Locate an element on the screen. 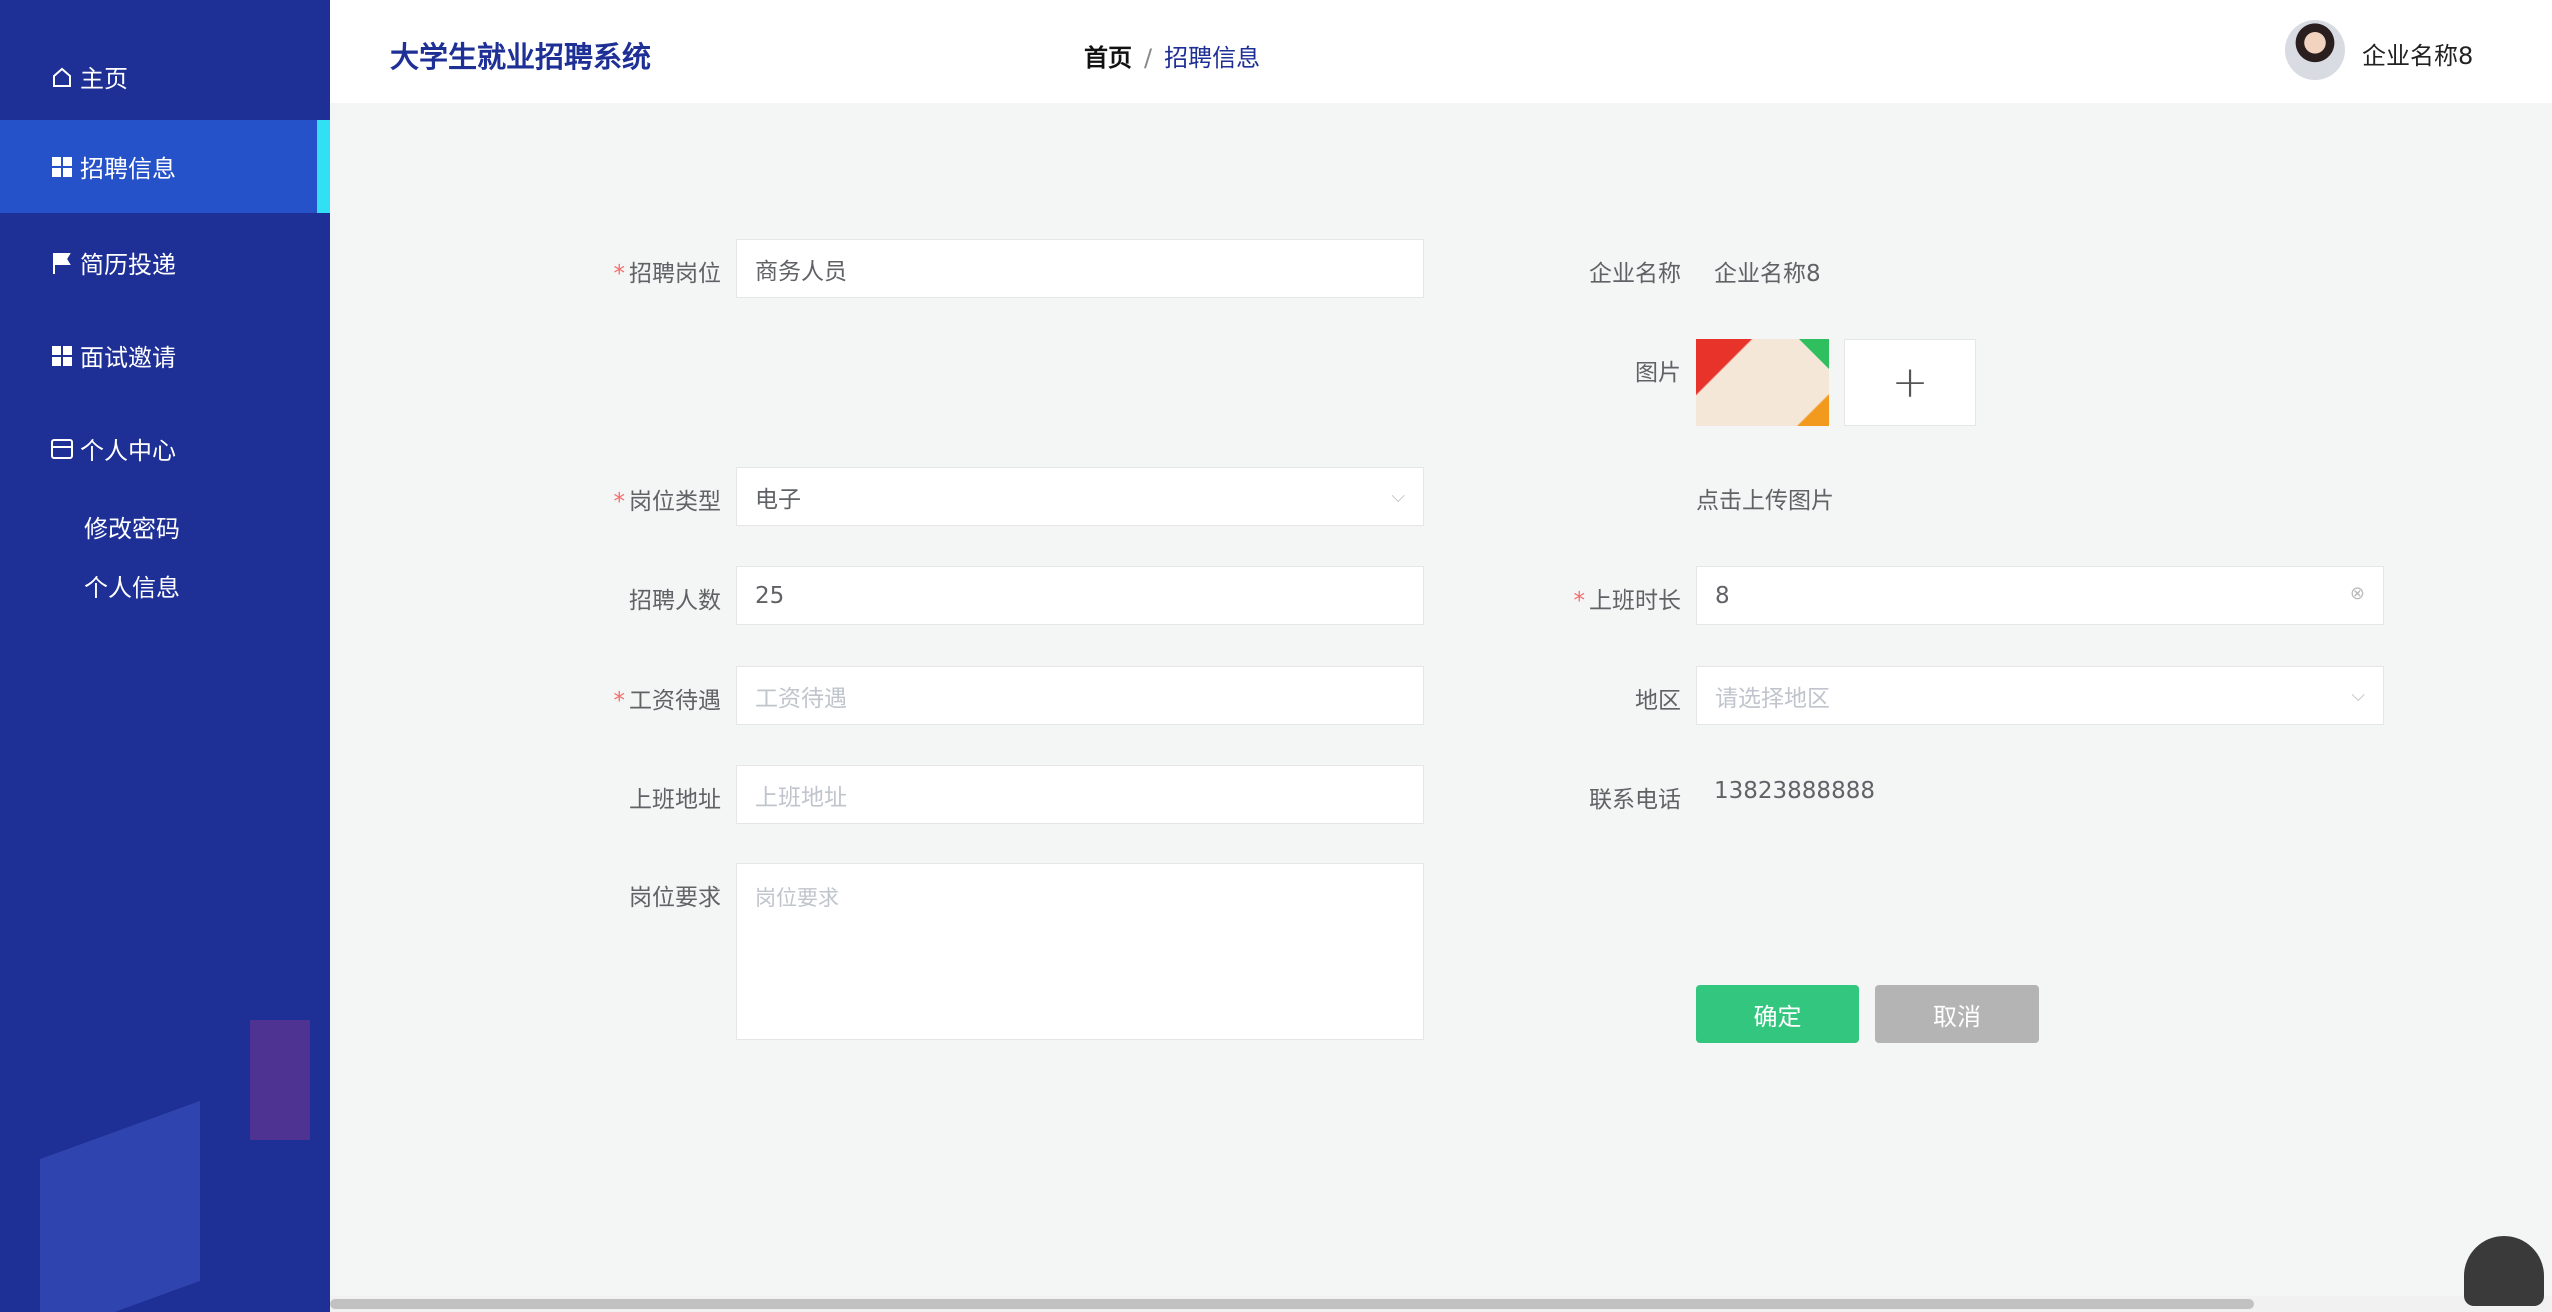 The height and width of the screenshot is (1312, 2552). sidebar-subitem-personal-info: 个人信息 is located at coordinates (132, 585).